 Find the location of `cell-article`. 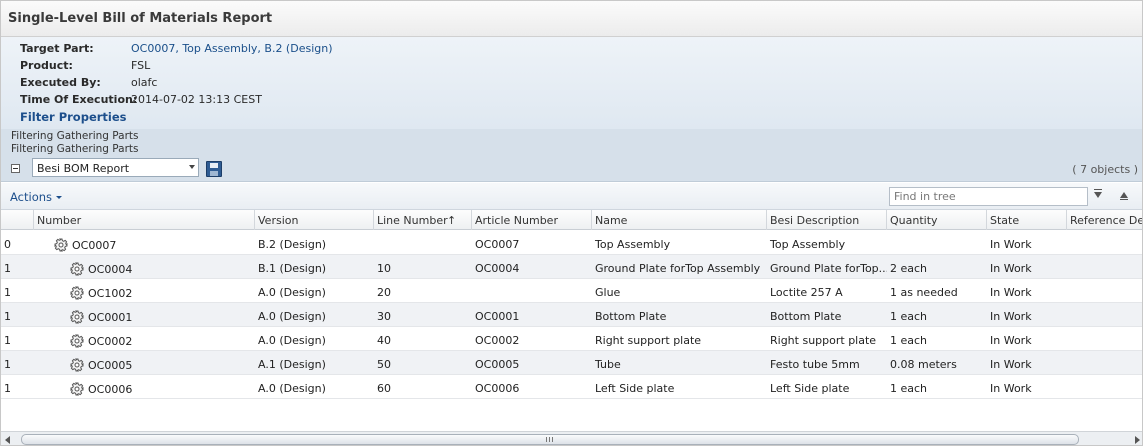

cell-article is located at coordinates (532, 291).